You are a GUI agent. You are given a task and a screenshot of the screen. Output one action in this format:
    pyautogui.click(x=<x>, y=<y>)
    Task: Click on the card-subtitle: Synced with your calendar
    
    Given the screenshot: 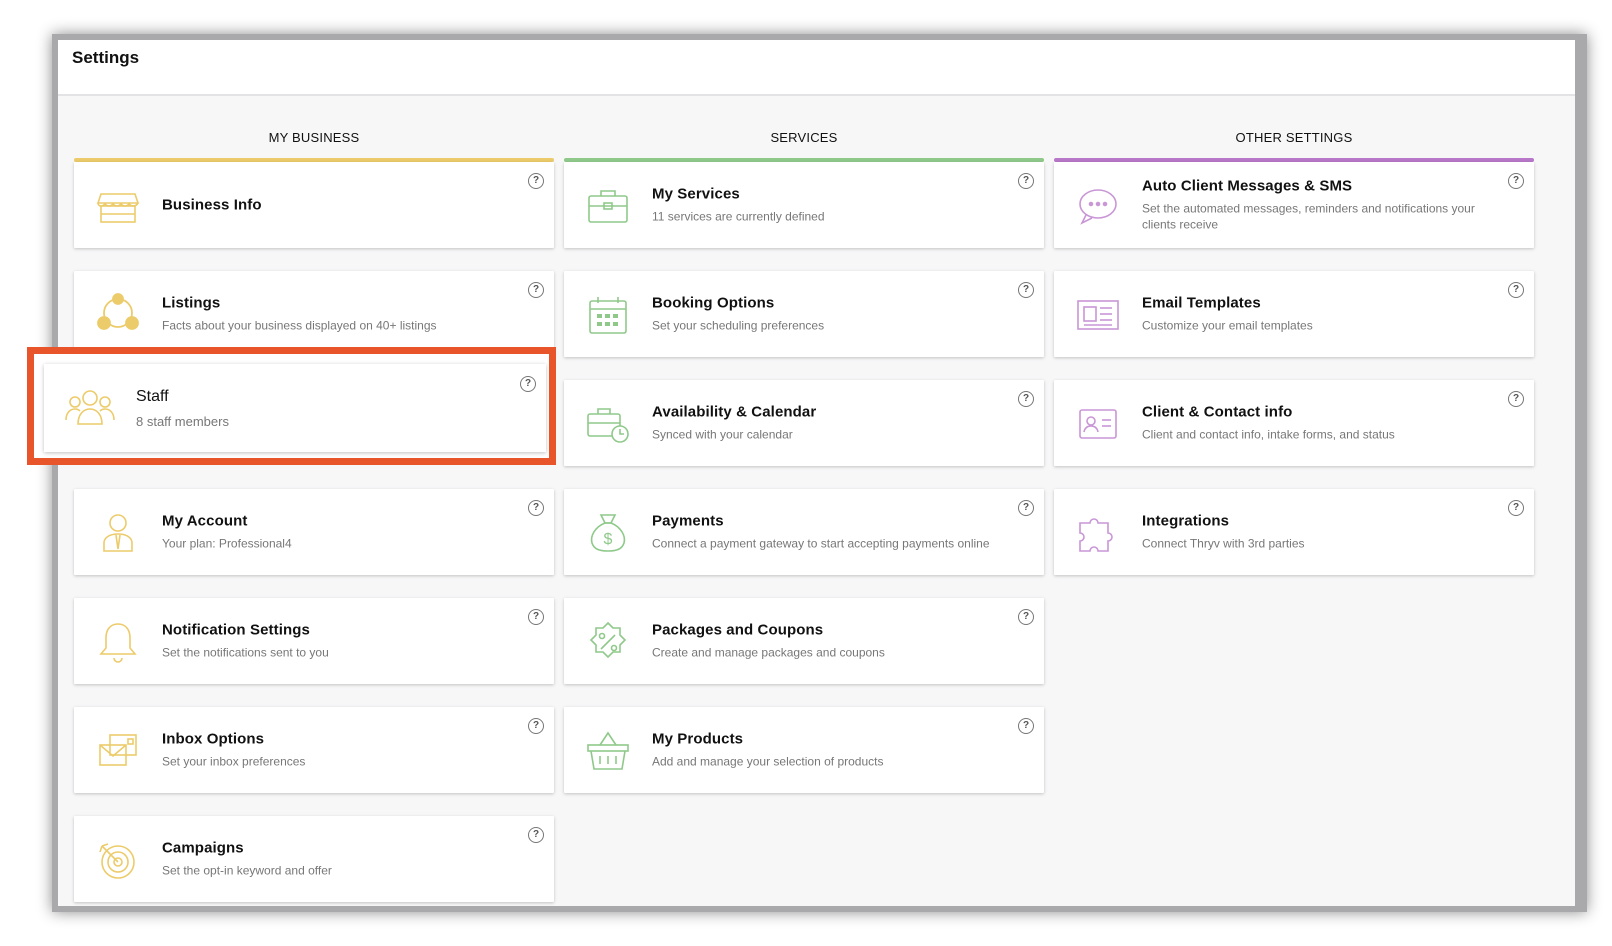 What is the action you would take?
    pyautogui.click(x=722, y=434)
    